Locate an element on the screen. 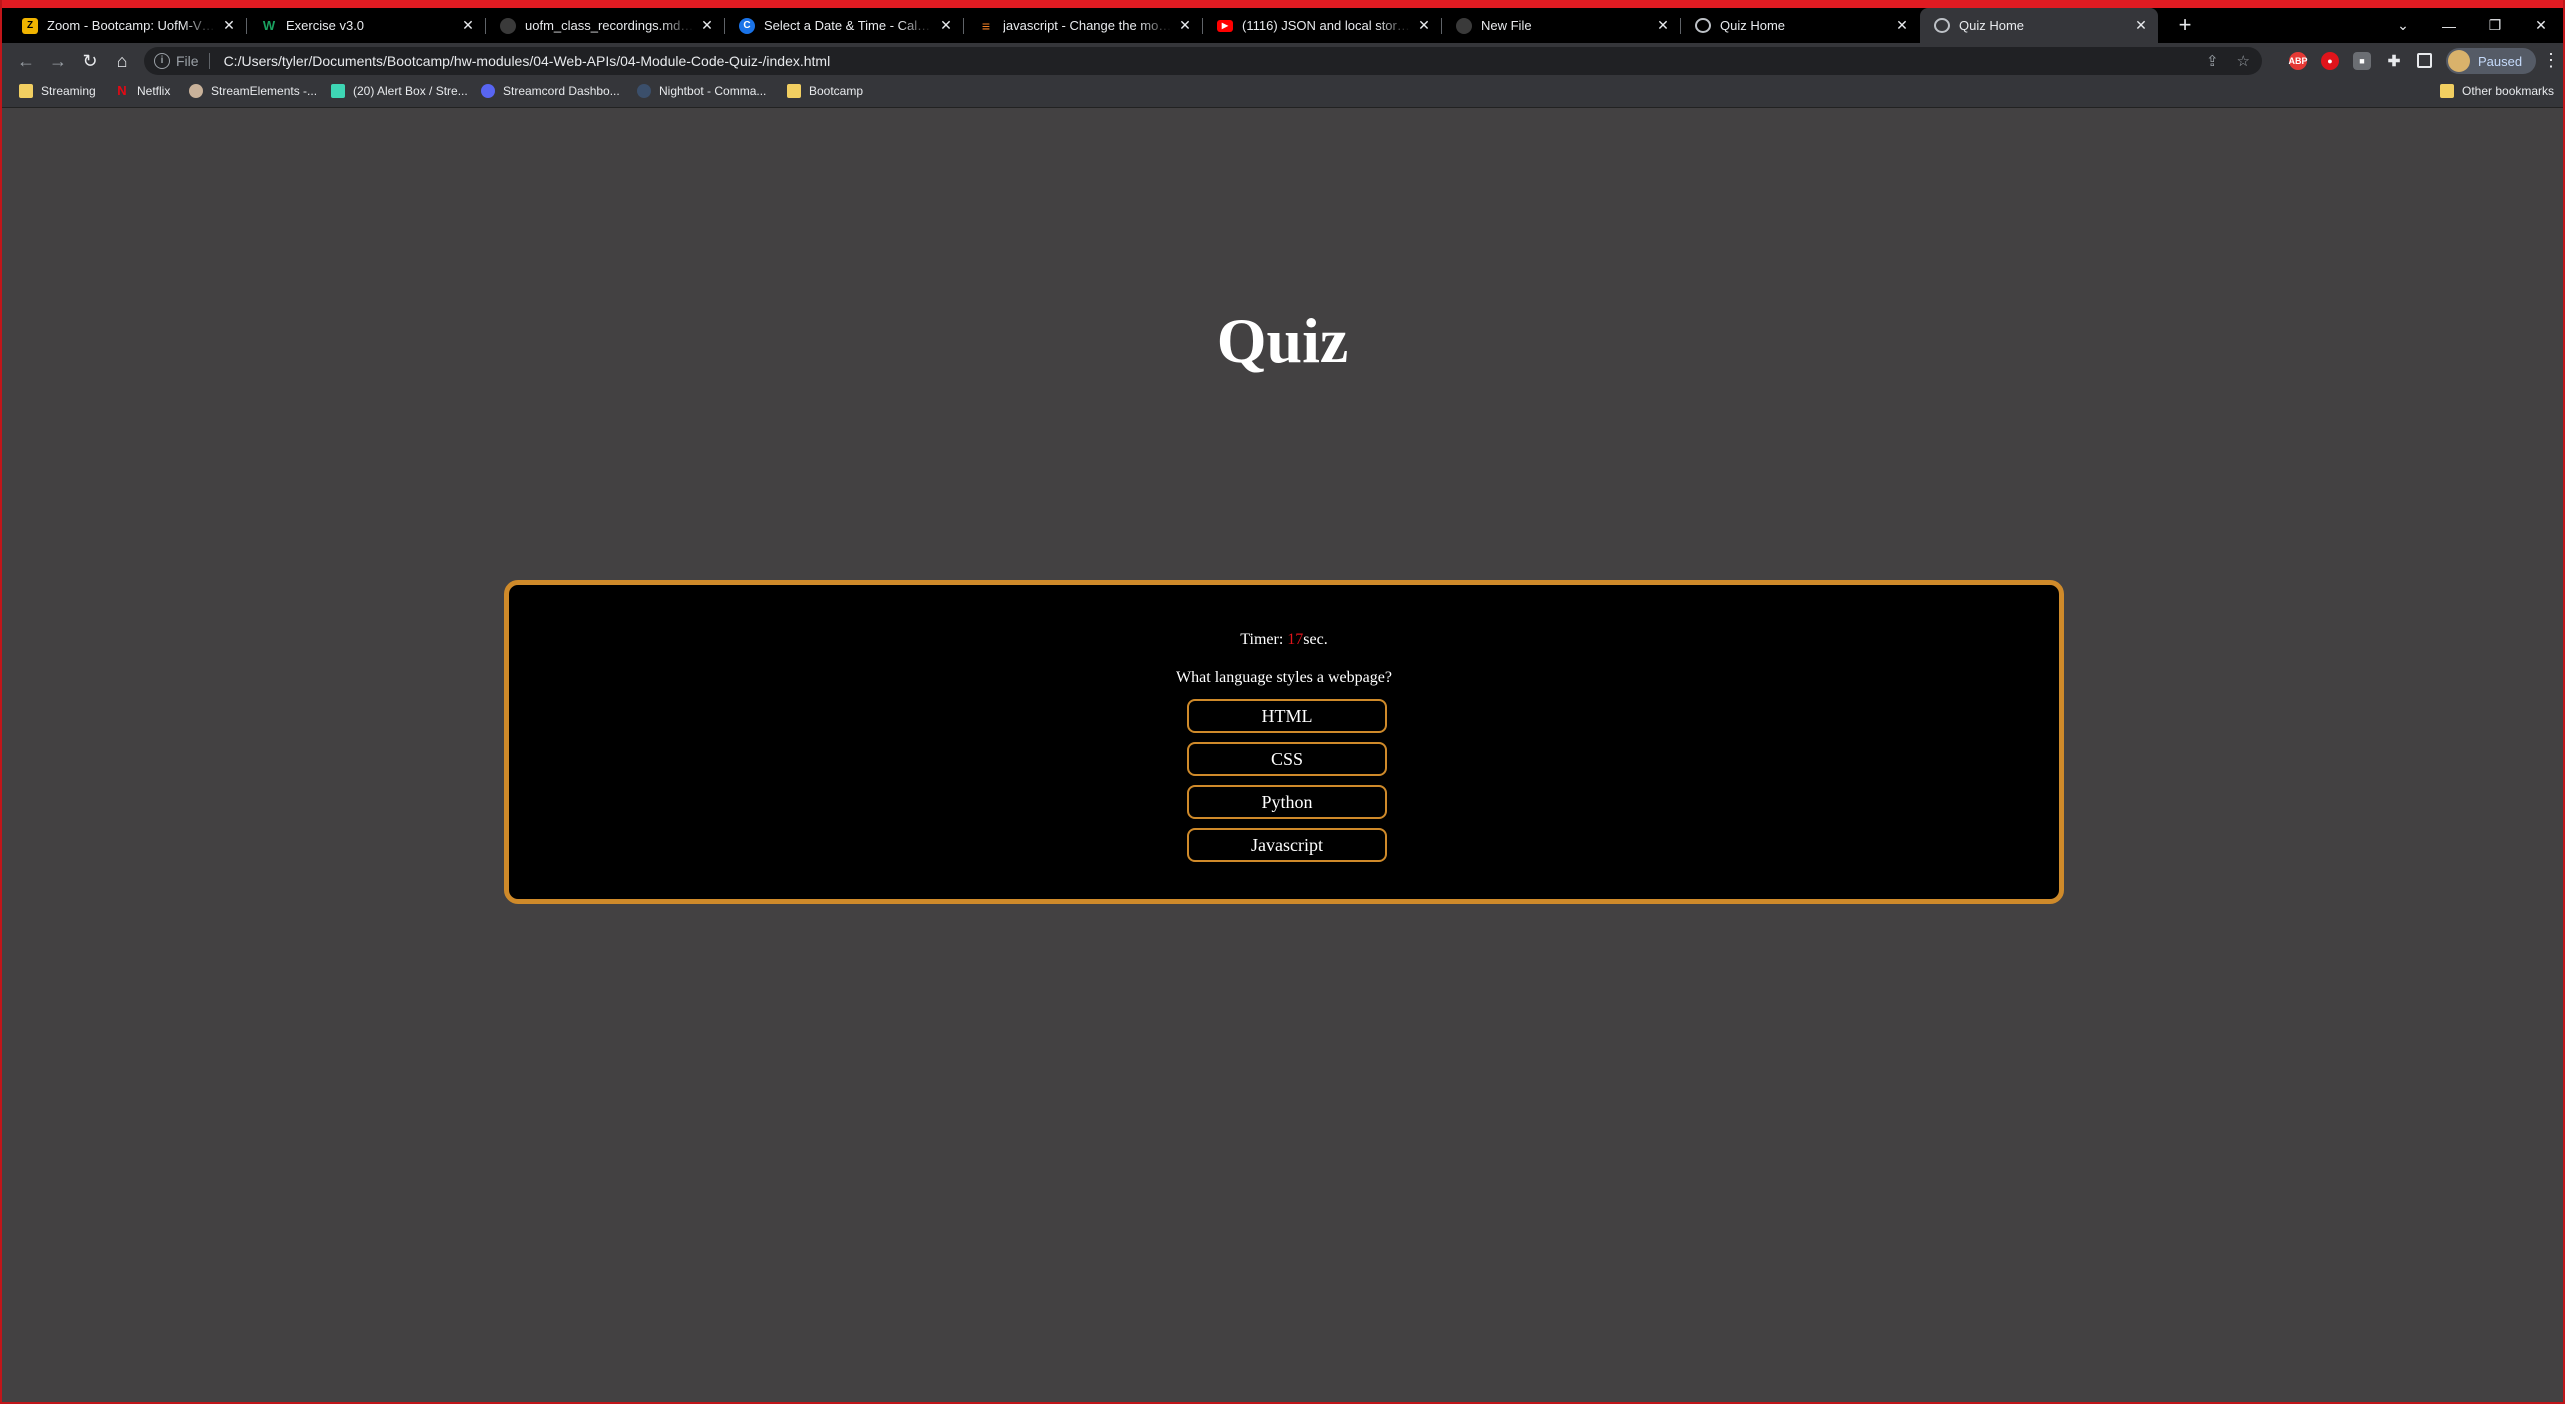  timer: Timer: 17sec. is located at coordinates (1284, 640).